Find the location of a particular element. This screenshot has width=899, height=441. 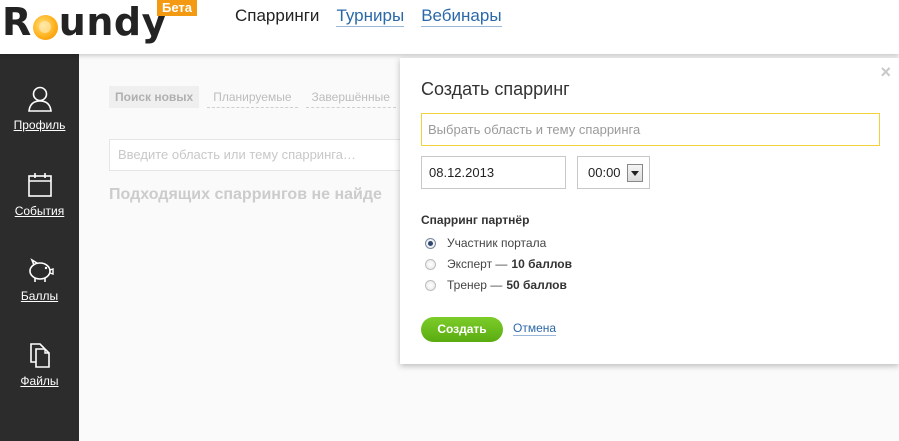

sparring-tabs: Поиск новых Планируемые Завершённые is located at coordinates (252, 97).